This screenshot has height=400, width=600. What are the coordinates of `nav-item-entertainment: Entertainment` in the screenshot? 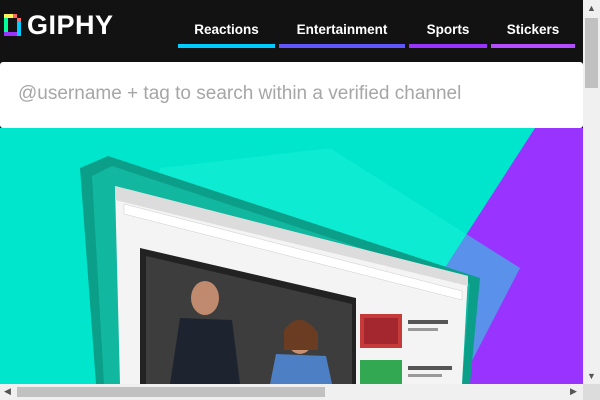 It's located at (342, 31).